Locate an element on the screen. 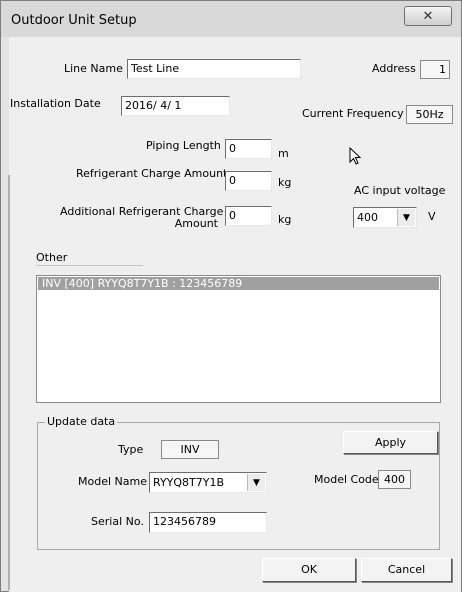 The image size is (462, 592). model-name-select: RYYQ8T7Y1B ▼ is located at coordinates (208, 482).